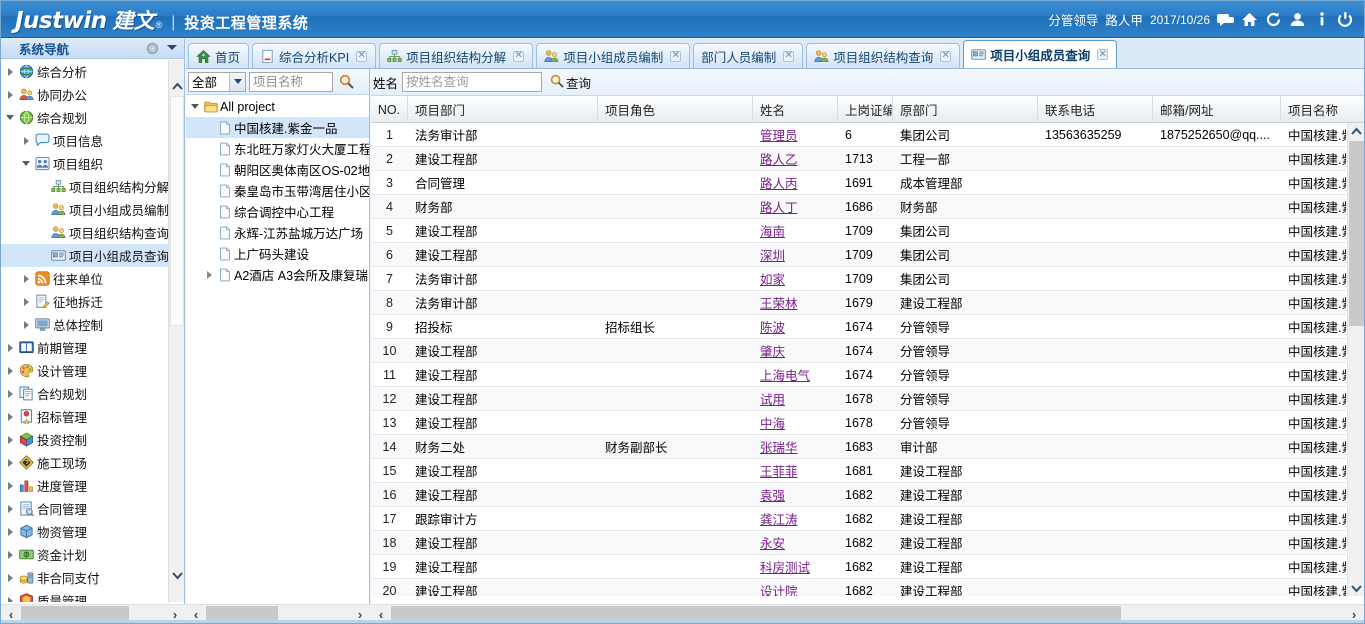 This screenshot has height=624, width=1365. Describe the element at coordinates (92, 462) in the screenshot. I see `sidebar-item-17: 施工现场` at that location.